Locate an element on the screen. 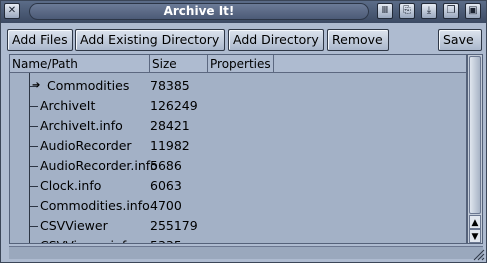 This screenshot has width=487, height=263. list-item: CSVViewer 255179 is located at coordinates (238, 226).